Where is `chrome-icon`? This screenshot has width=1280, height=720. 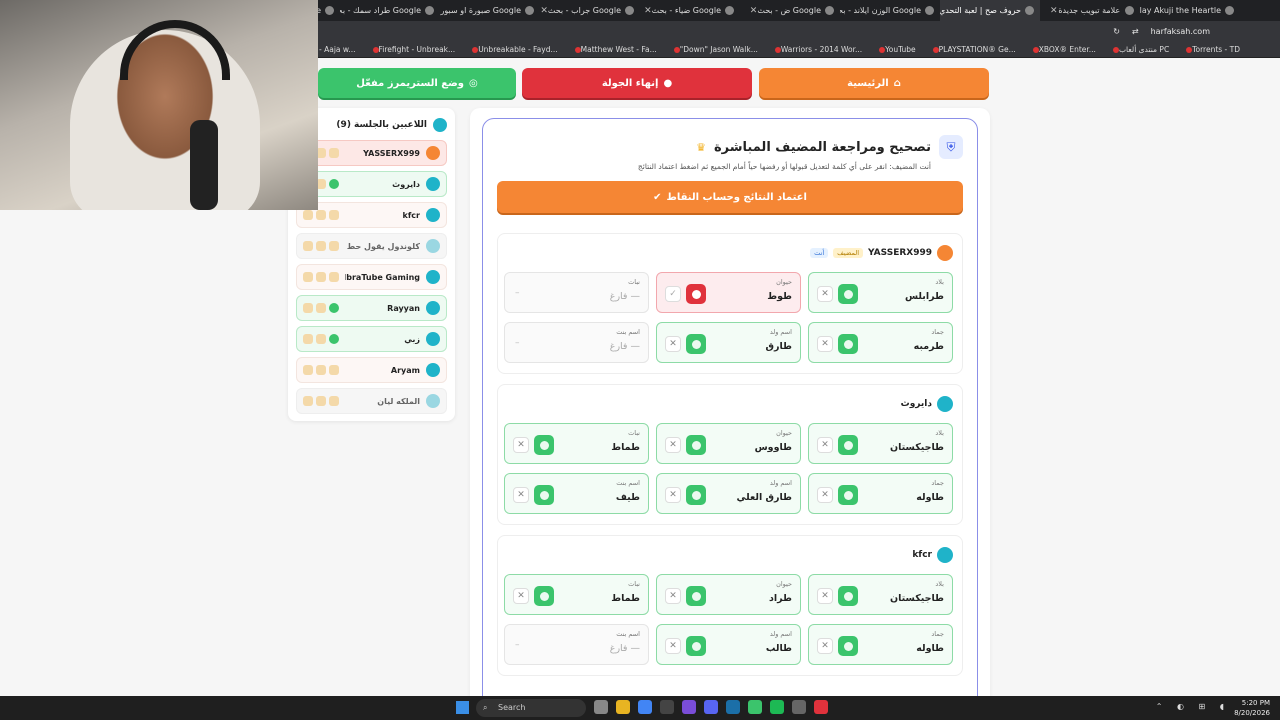 chrome-icon is located at coordinates (645, 707).